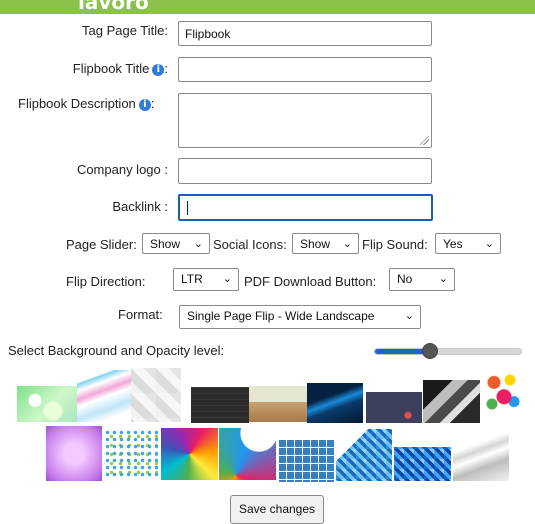 The width and height of the screenshot is (535, 524). What do you see at coordinates (74, 453) in the screenshot?
I see `background-thumb-purple-glow` at bounding box center [74, 453].